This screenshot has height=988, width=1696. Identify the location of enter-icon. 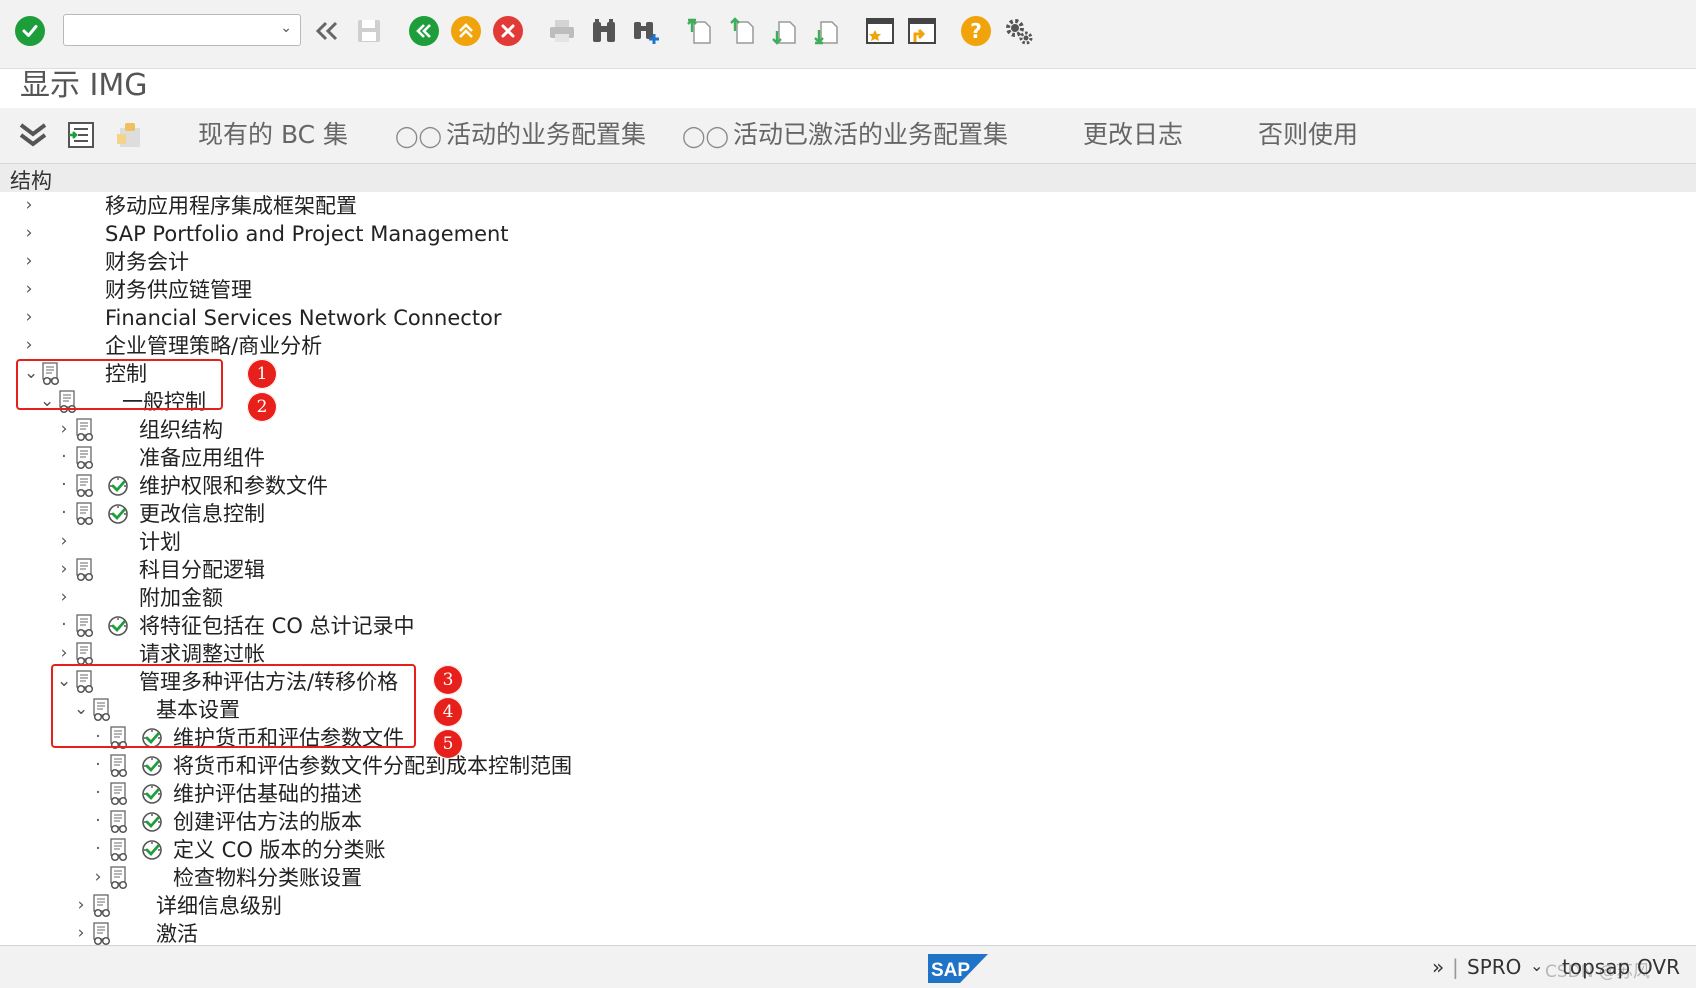
(30, 31).